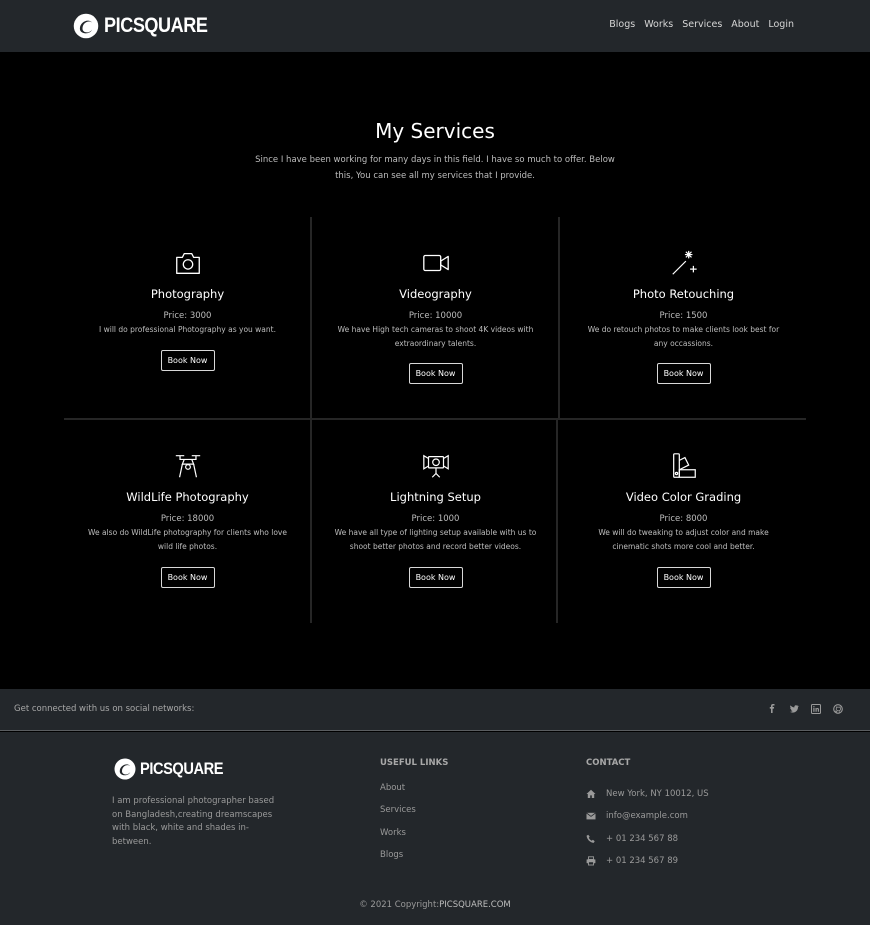 The width and height of the screenshot is (870, 925). Describe the element at coordinates (187, 519) in the screenshot. I see `service-price: Price: 18000` at that location.